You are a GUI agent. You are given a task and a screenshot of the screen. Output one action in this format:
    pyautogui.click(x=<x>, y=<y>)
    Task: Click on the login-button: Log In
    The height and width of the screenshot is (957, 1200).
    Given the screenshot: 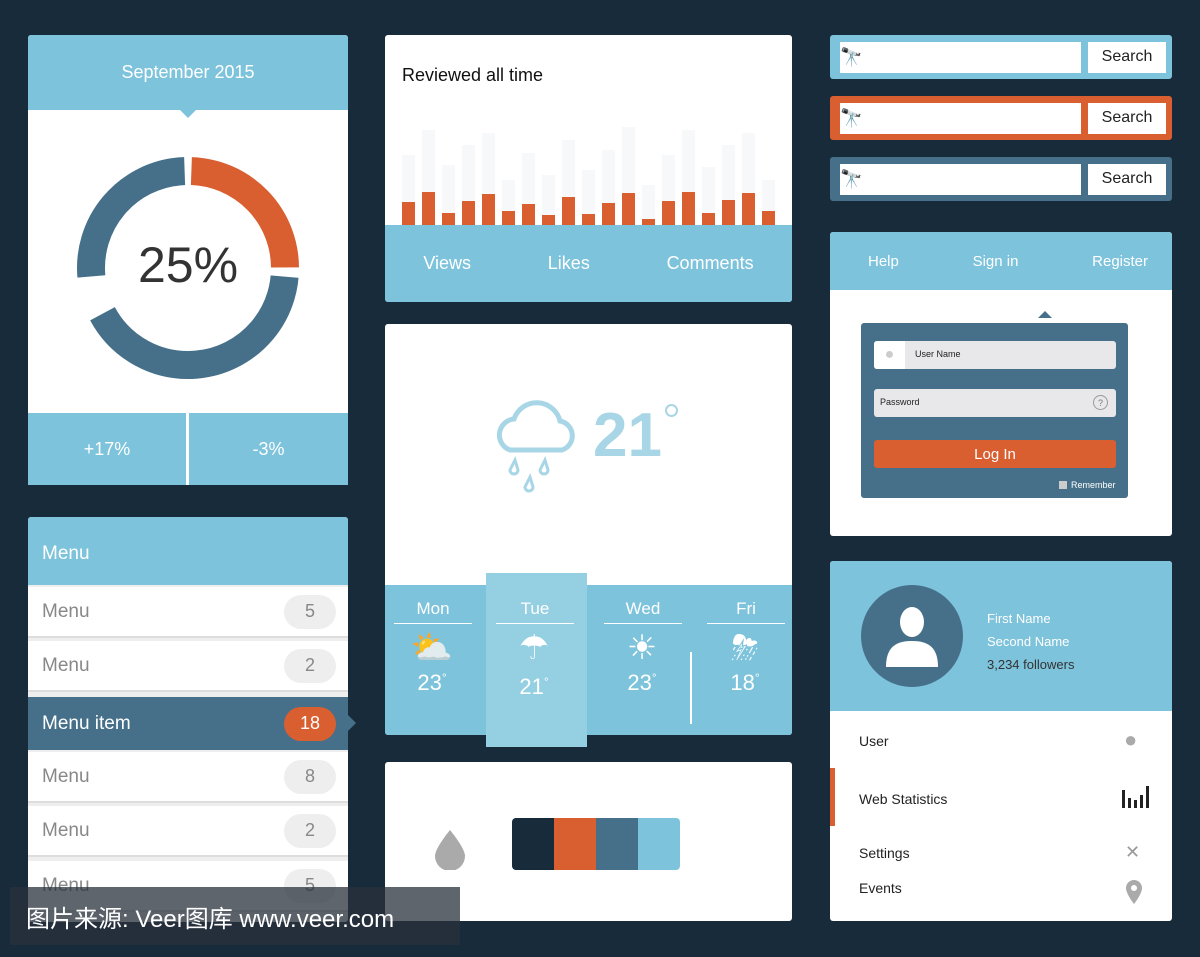 What is the action you would take?
    pyautogui.click(x=995, y=454)
    